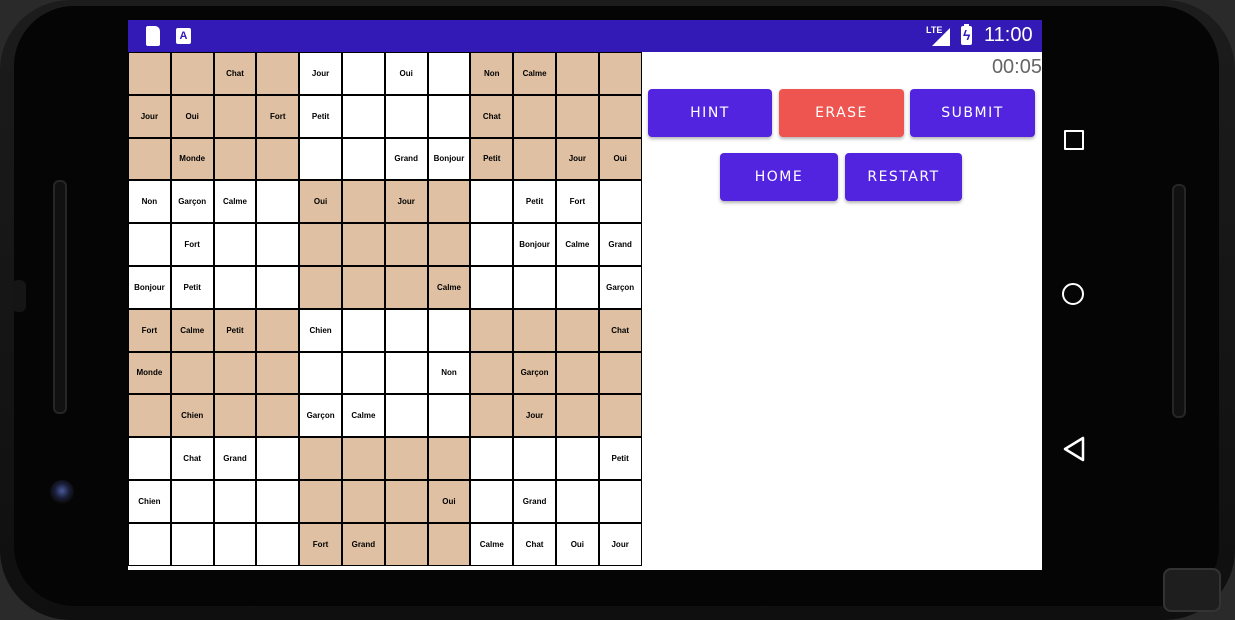 The height and width of the screenshot is (620, 1235). Describe the element at coordinates (972, 113) in the screenshot. I see `submit-button: SUBMIT` at that location.